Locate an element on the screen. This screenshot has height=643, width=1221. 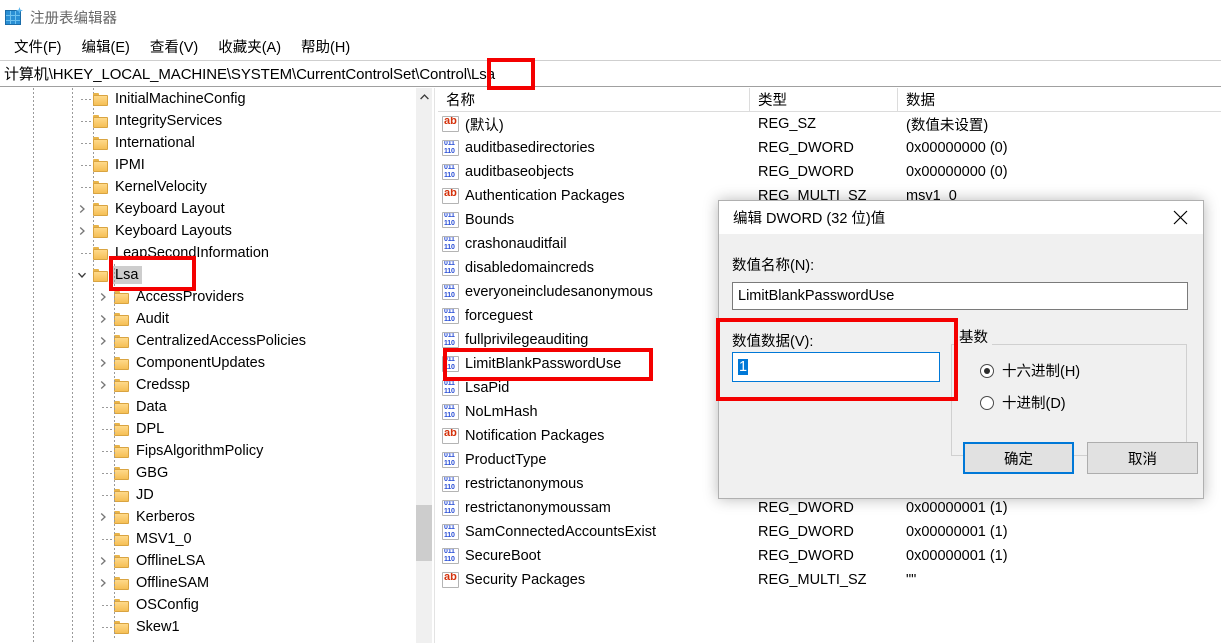
table-row: SecureBoot REG_DWORD 0x00000001 (1) is located at coordinates (829, 556).